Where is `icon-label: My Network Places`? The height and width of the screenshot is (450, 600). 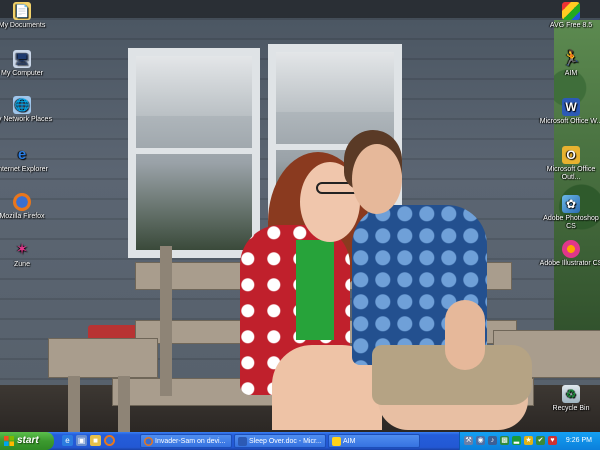
icon-label: My Network Places is located at coordinates (26, 119).